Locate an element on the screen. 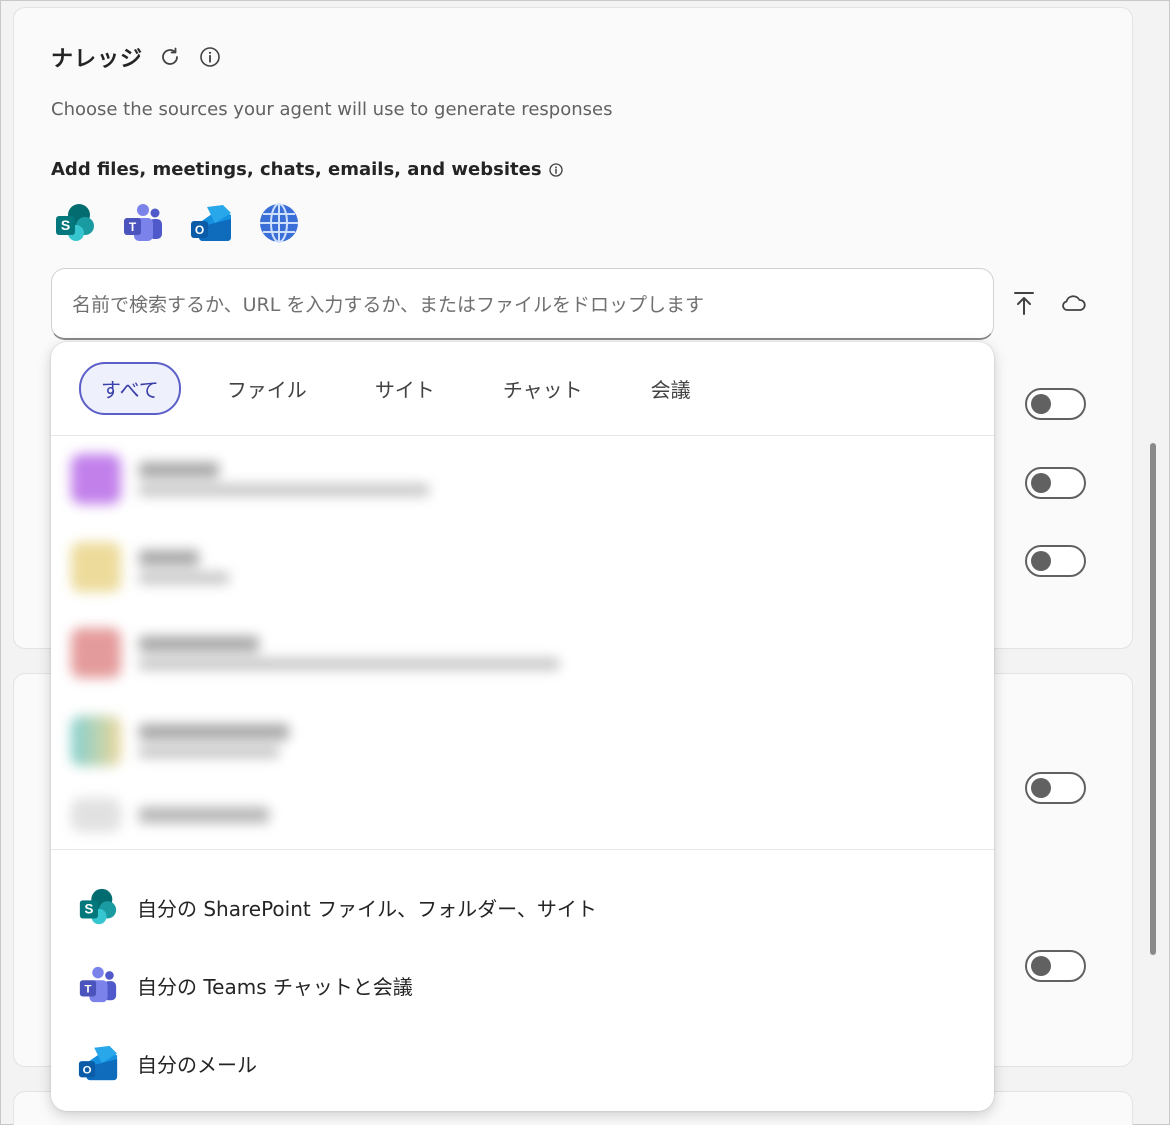 The image size is (1170, 1125). tab-sites: サイト is located at coordinates (405, 388).